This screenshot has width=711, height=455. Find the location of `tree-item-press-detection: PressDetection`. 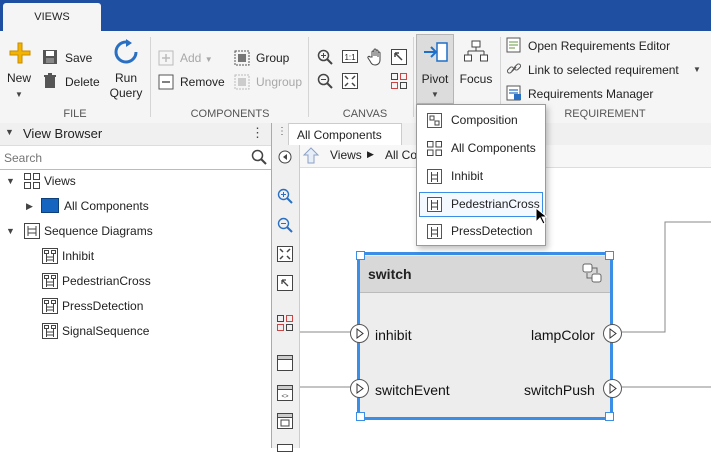

tree-item-press-detection: PressDetection is located at coordinates (135, 306).